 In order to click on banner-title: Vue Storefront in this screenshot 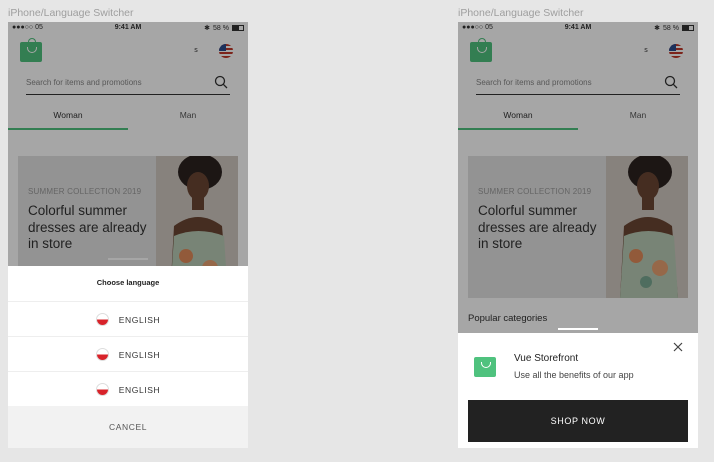, I will do `click(546, 358)`.